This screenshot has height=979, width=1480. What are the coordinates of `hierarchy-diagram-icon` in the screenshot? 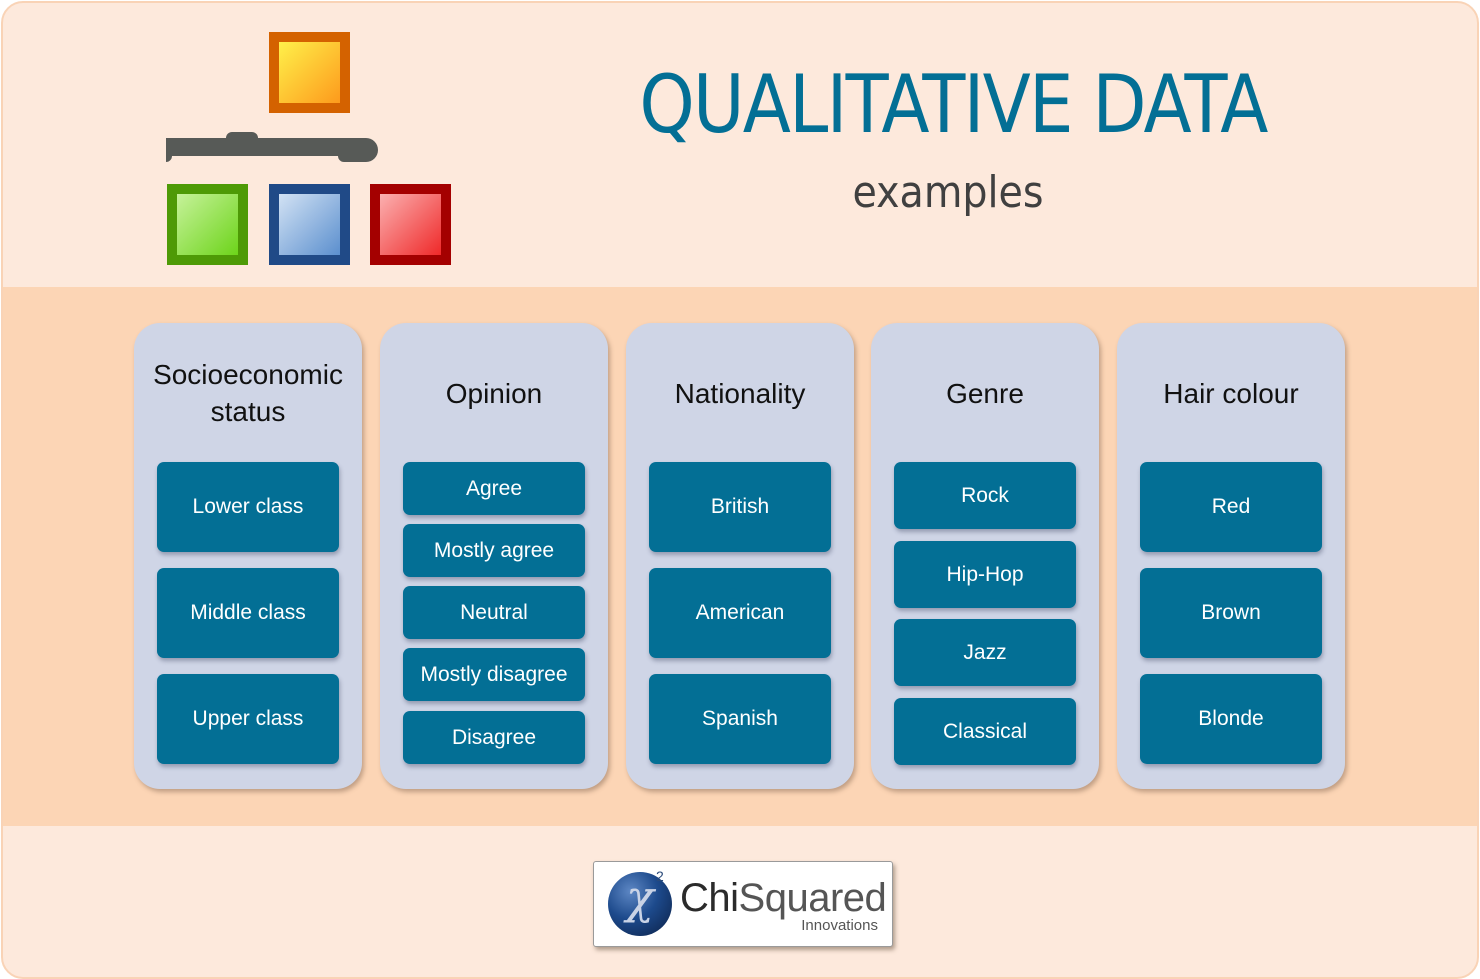 It's located at (308, 148).